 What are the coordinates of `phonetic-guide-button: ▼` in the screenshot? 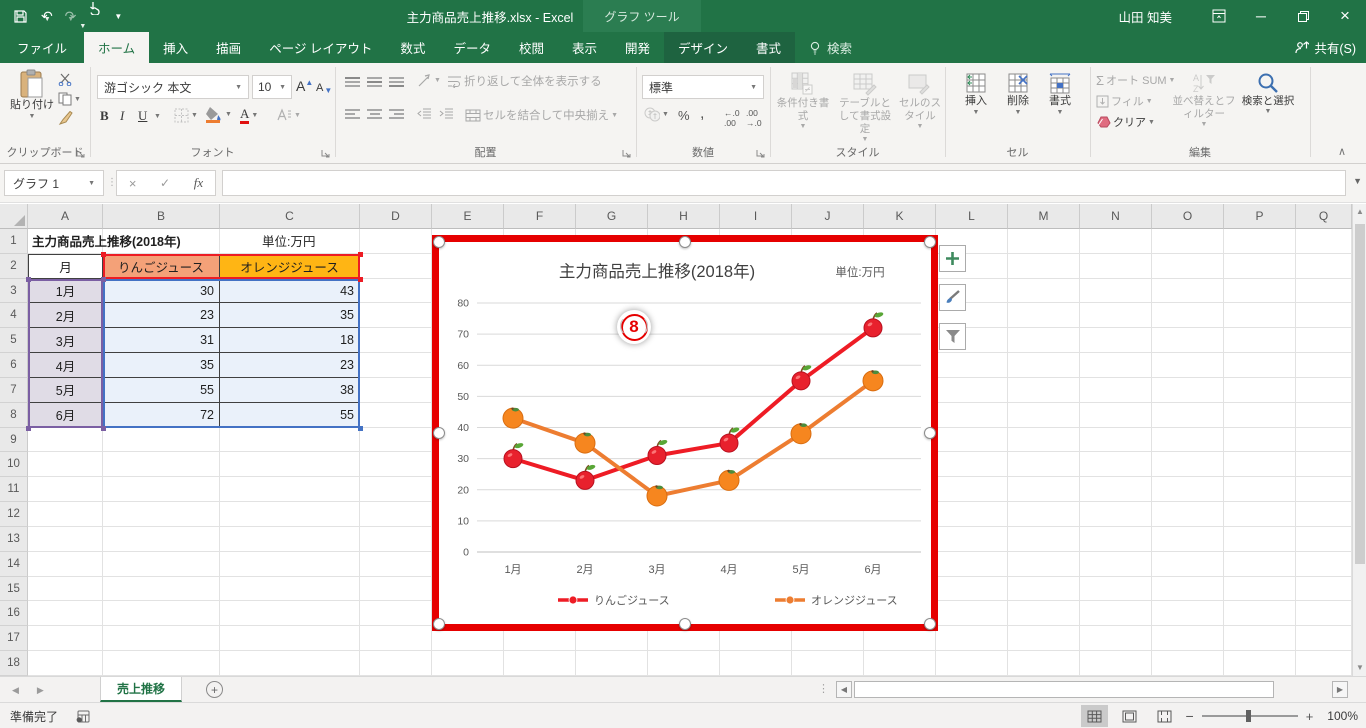 It's located at (288, 115).